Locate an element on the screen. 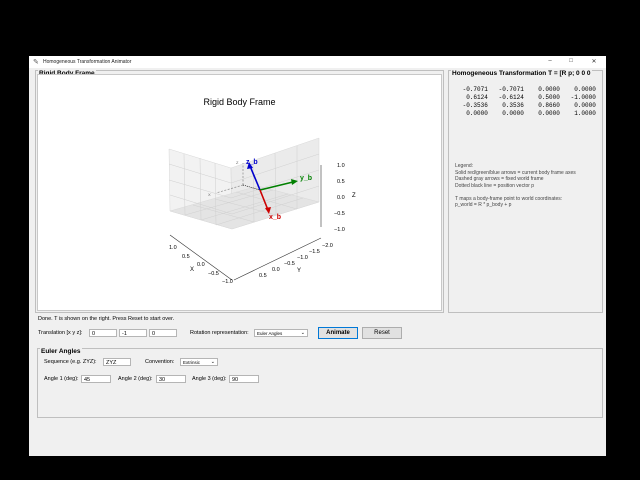 This screenshot has width=640, height=480. label-x-b: x_b is located at coordinates (275, 217).